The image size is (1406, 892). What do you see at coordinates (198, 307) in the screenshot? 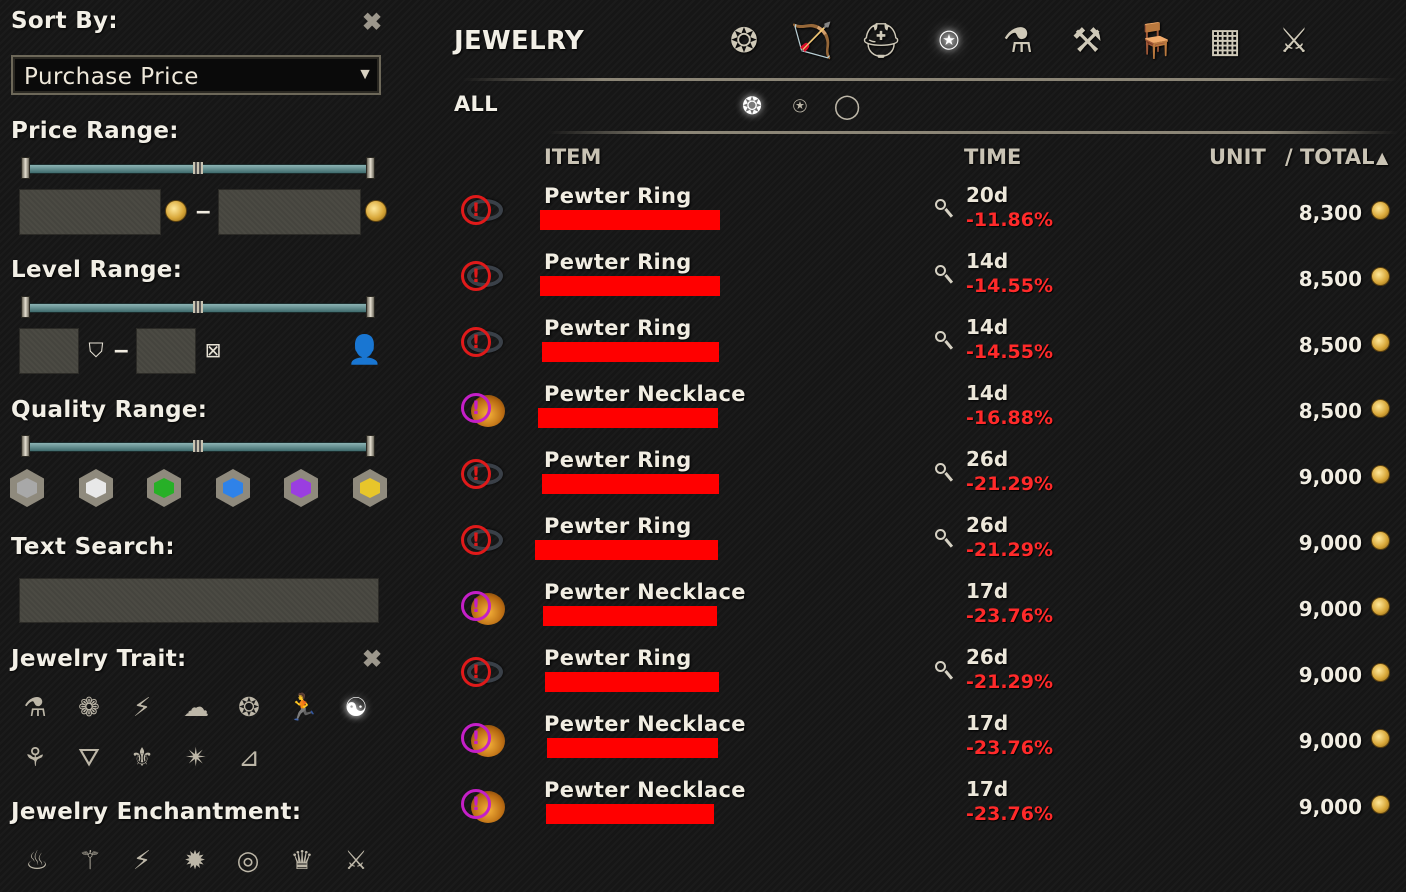
I see `level-range-slider` at bounding box center [198, 307].